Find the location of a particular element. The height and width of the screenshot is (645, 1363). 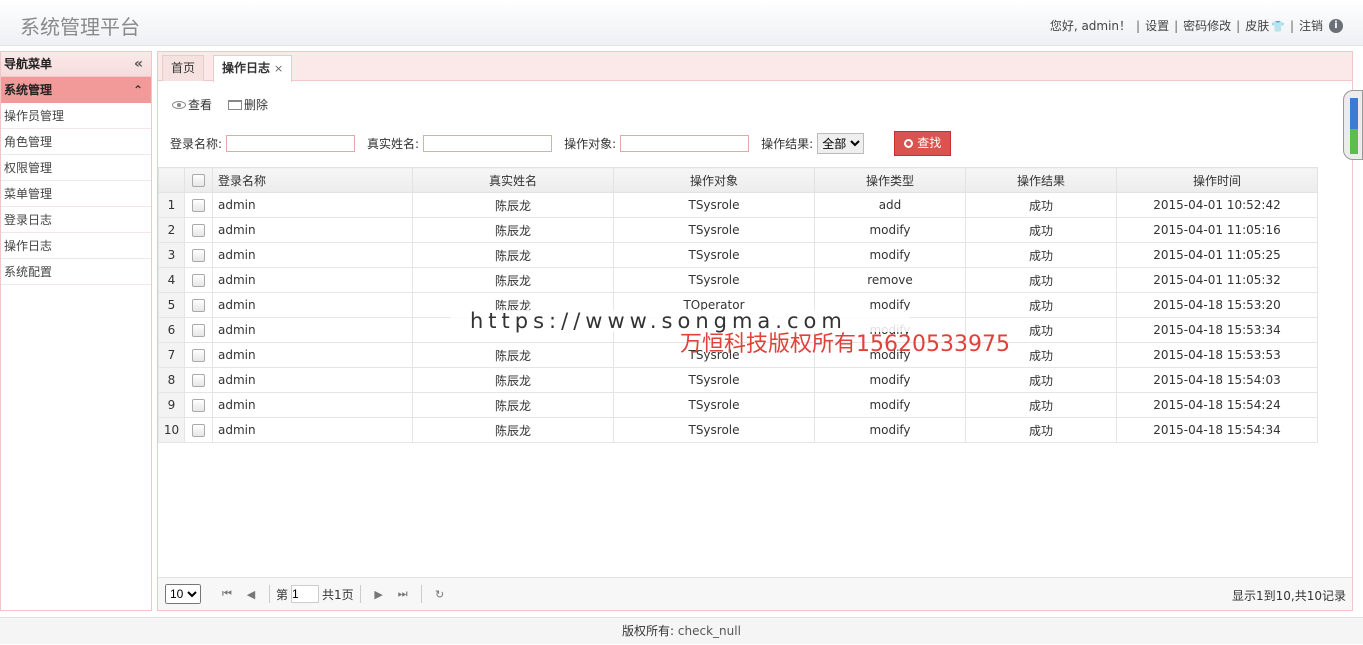

collapse-left-icon: « is located at coordinates (138, 64).